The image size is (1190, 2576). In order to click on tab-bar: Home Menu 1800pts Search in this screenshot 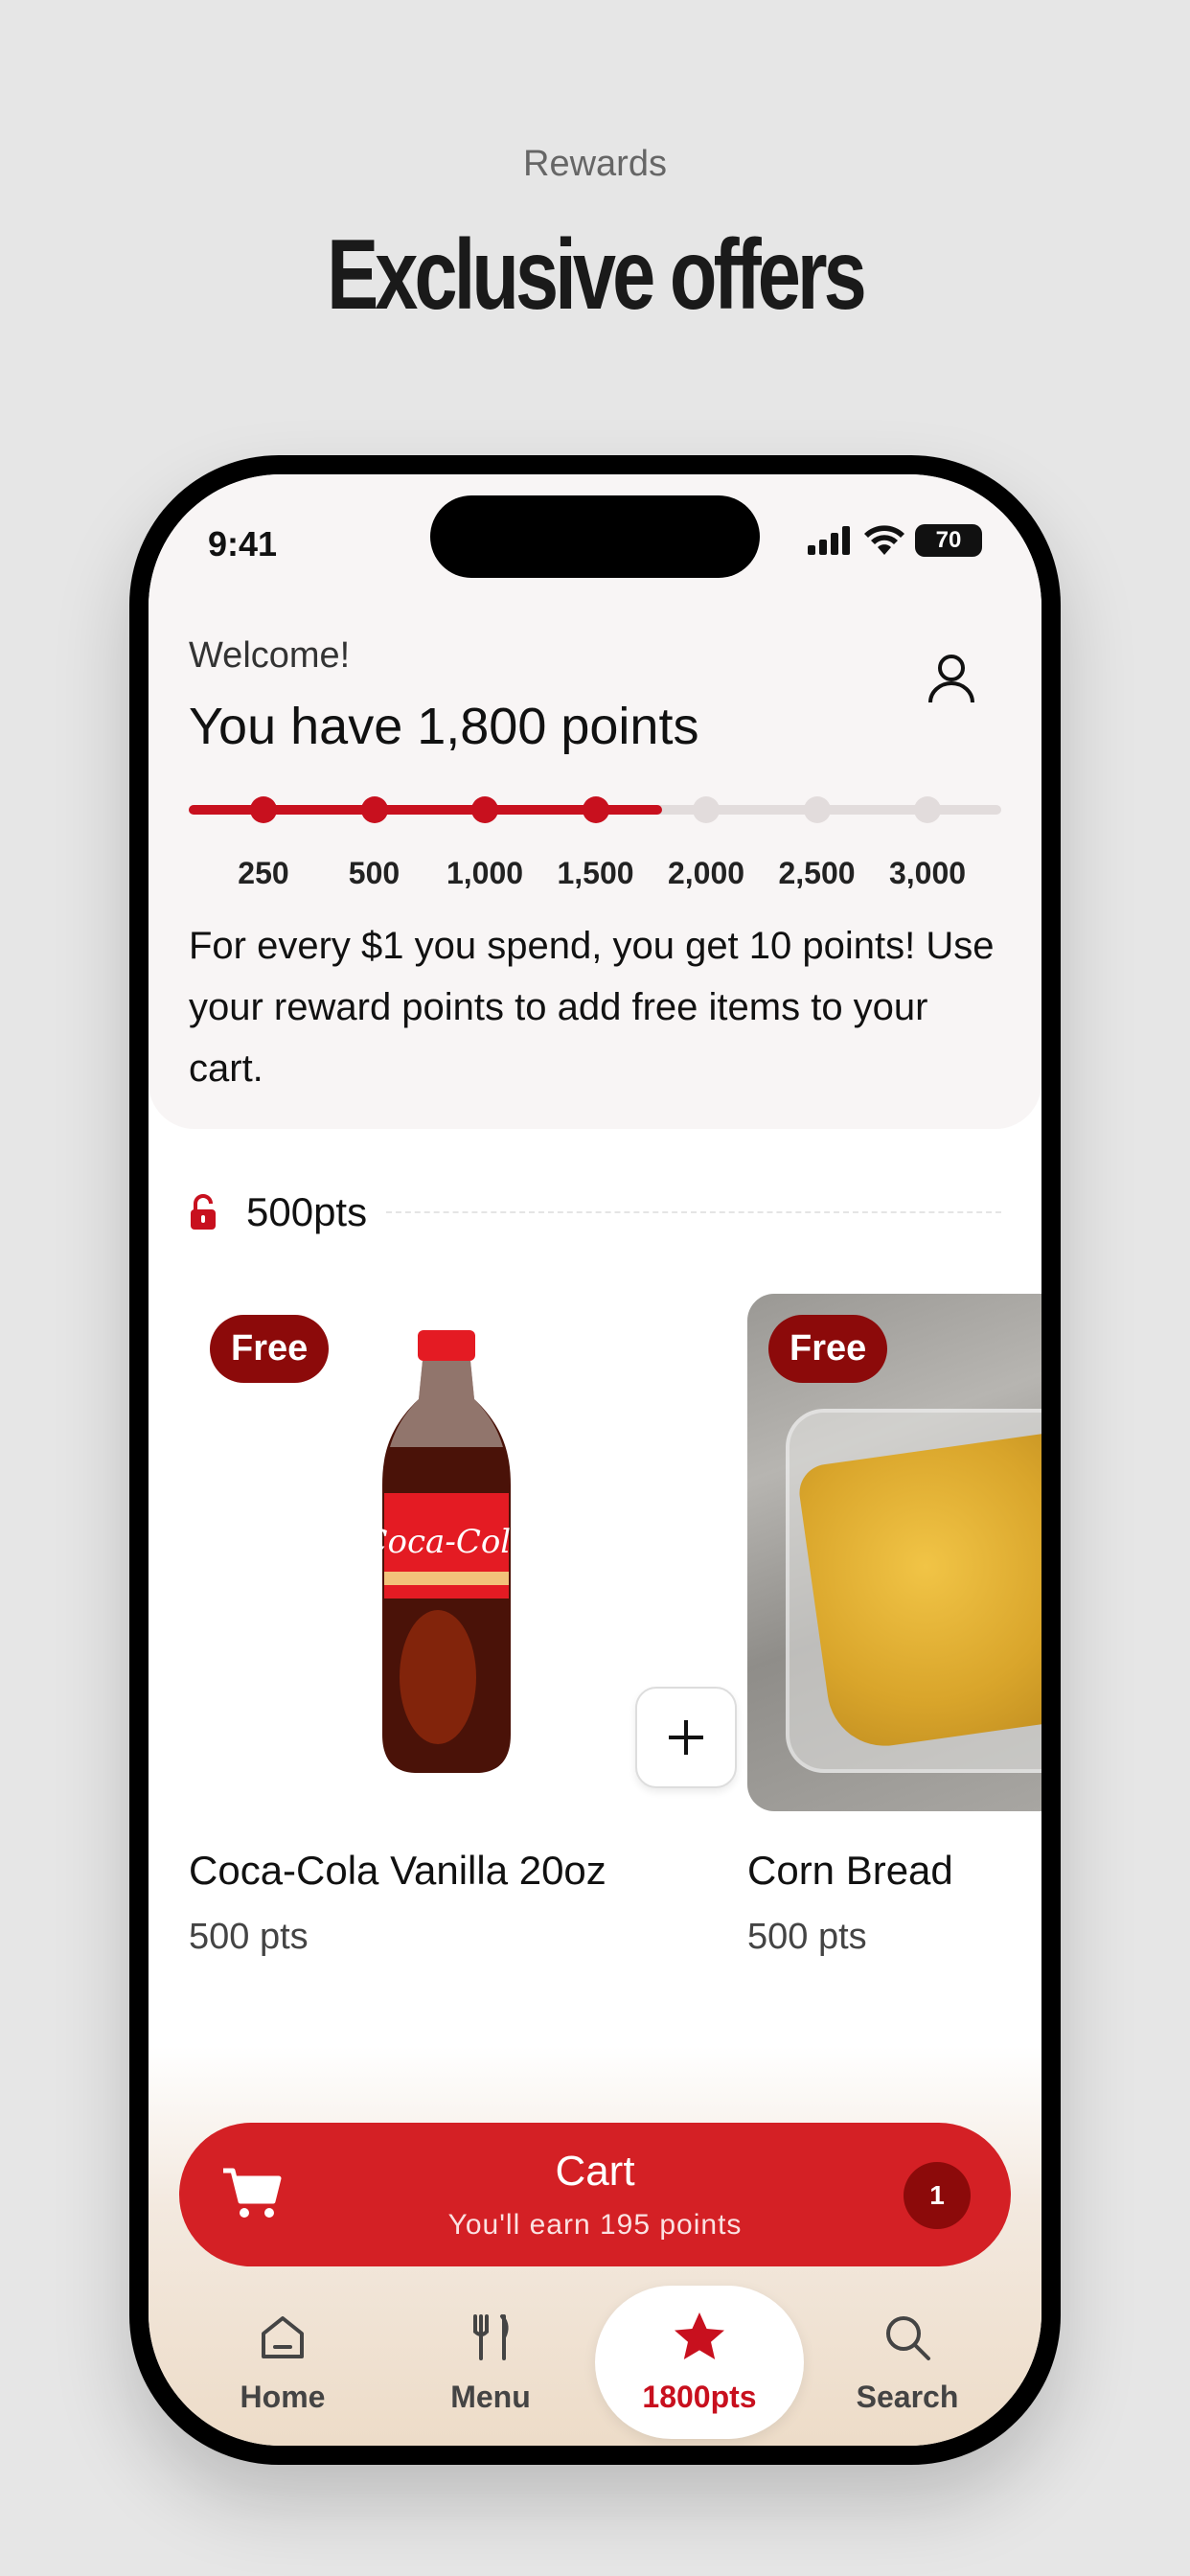, I will do `click(595, 2366)`.